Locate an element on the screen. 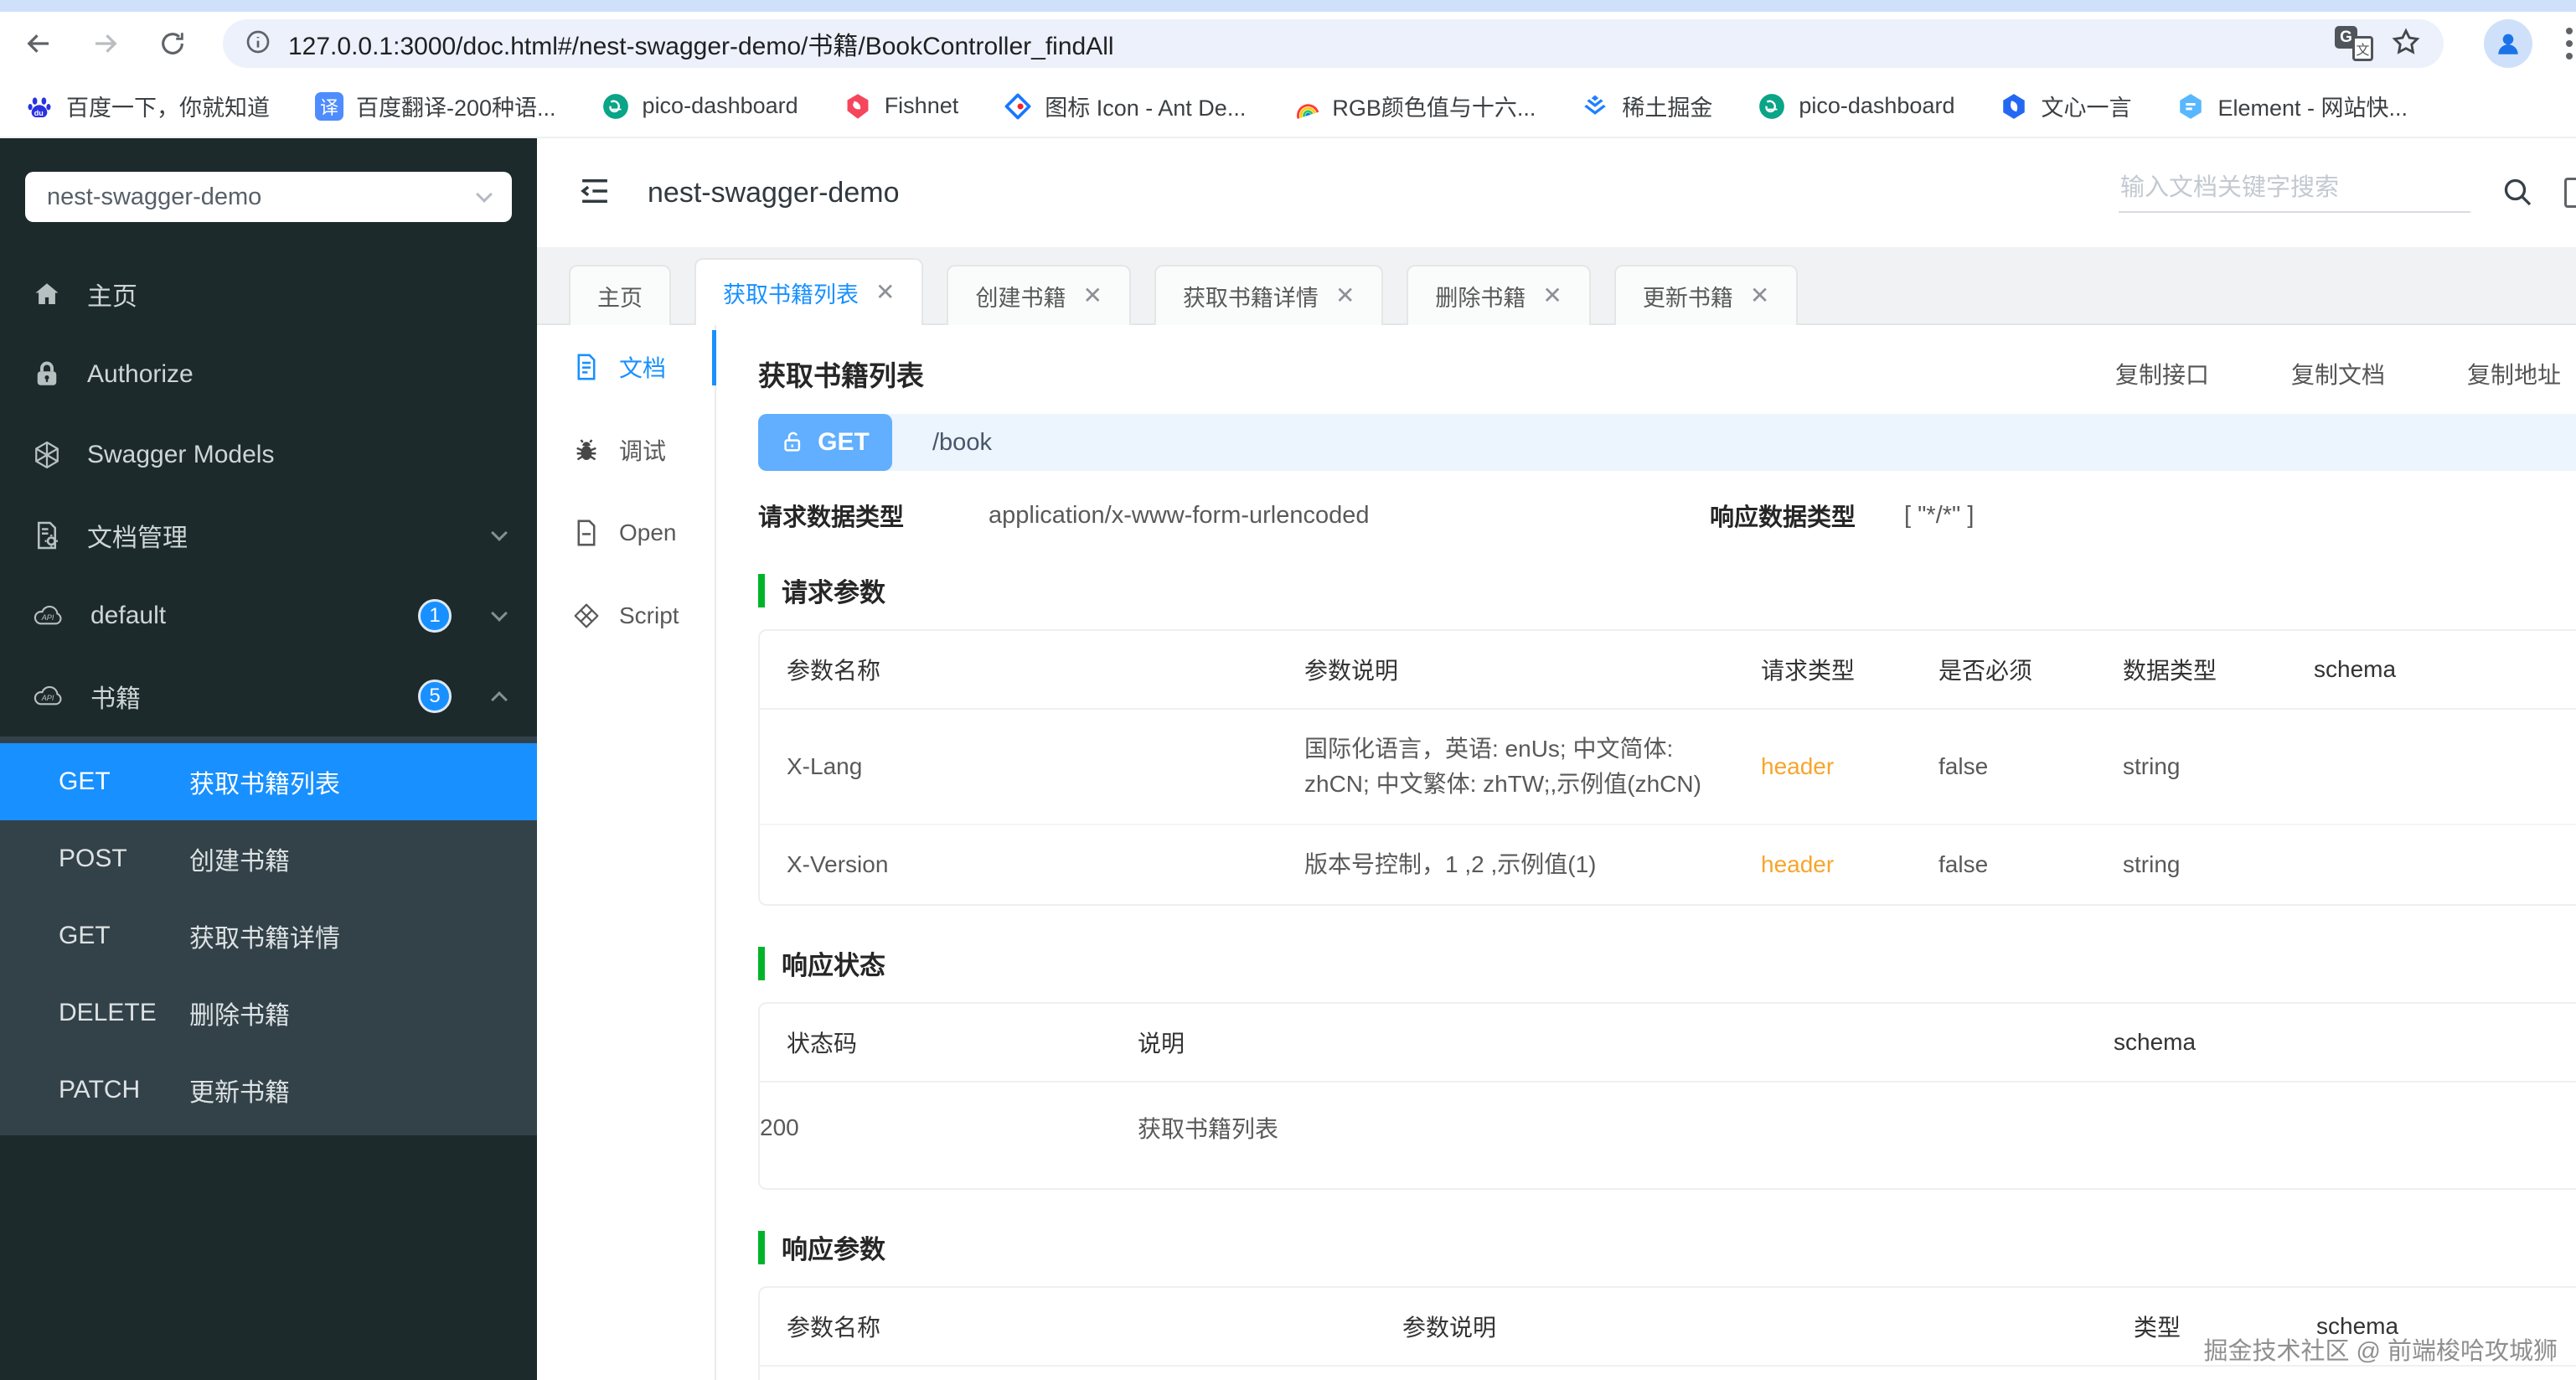  juejin-icon is located at coordinates (1595, 107).